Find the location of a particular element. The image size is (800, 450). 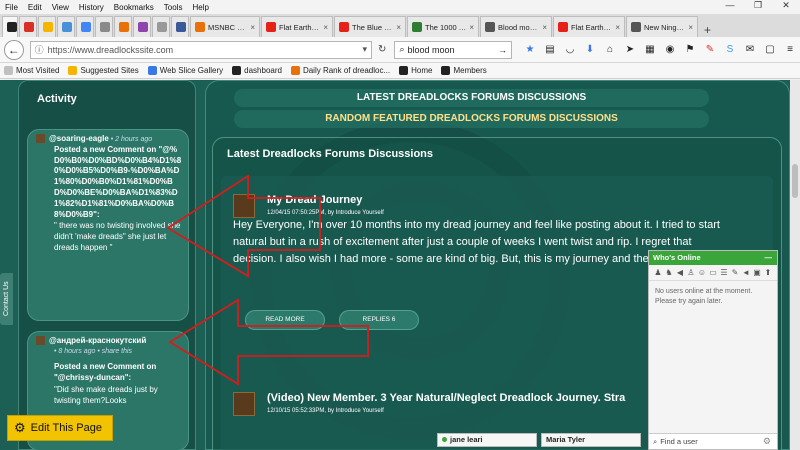

bookmark-item: Members is located at coordinates (464, 70).